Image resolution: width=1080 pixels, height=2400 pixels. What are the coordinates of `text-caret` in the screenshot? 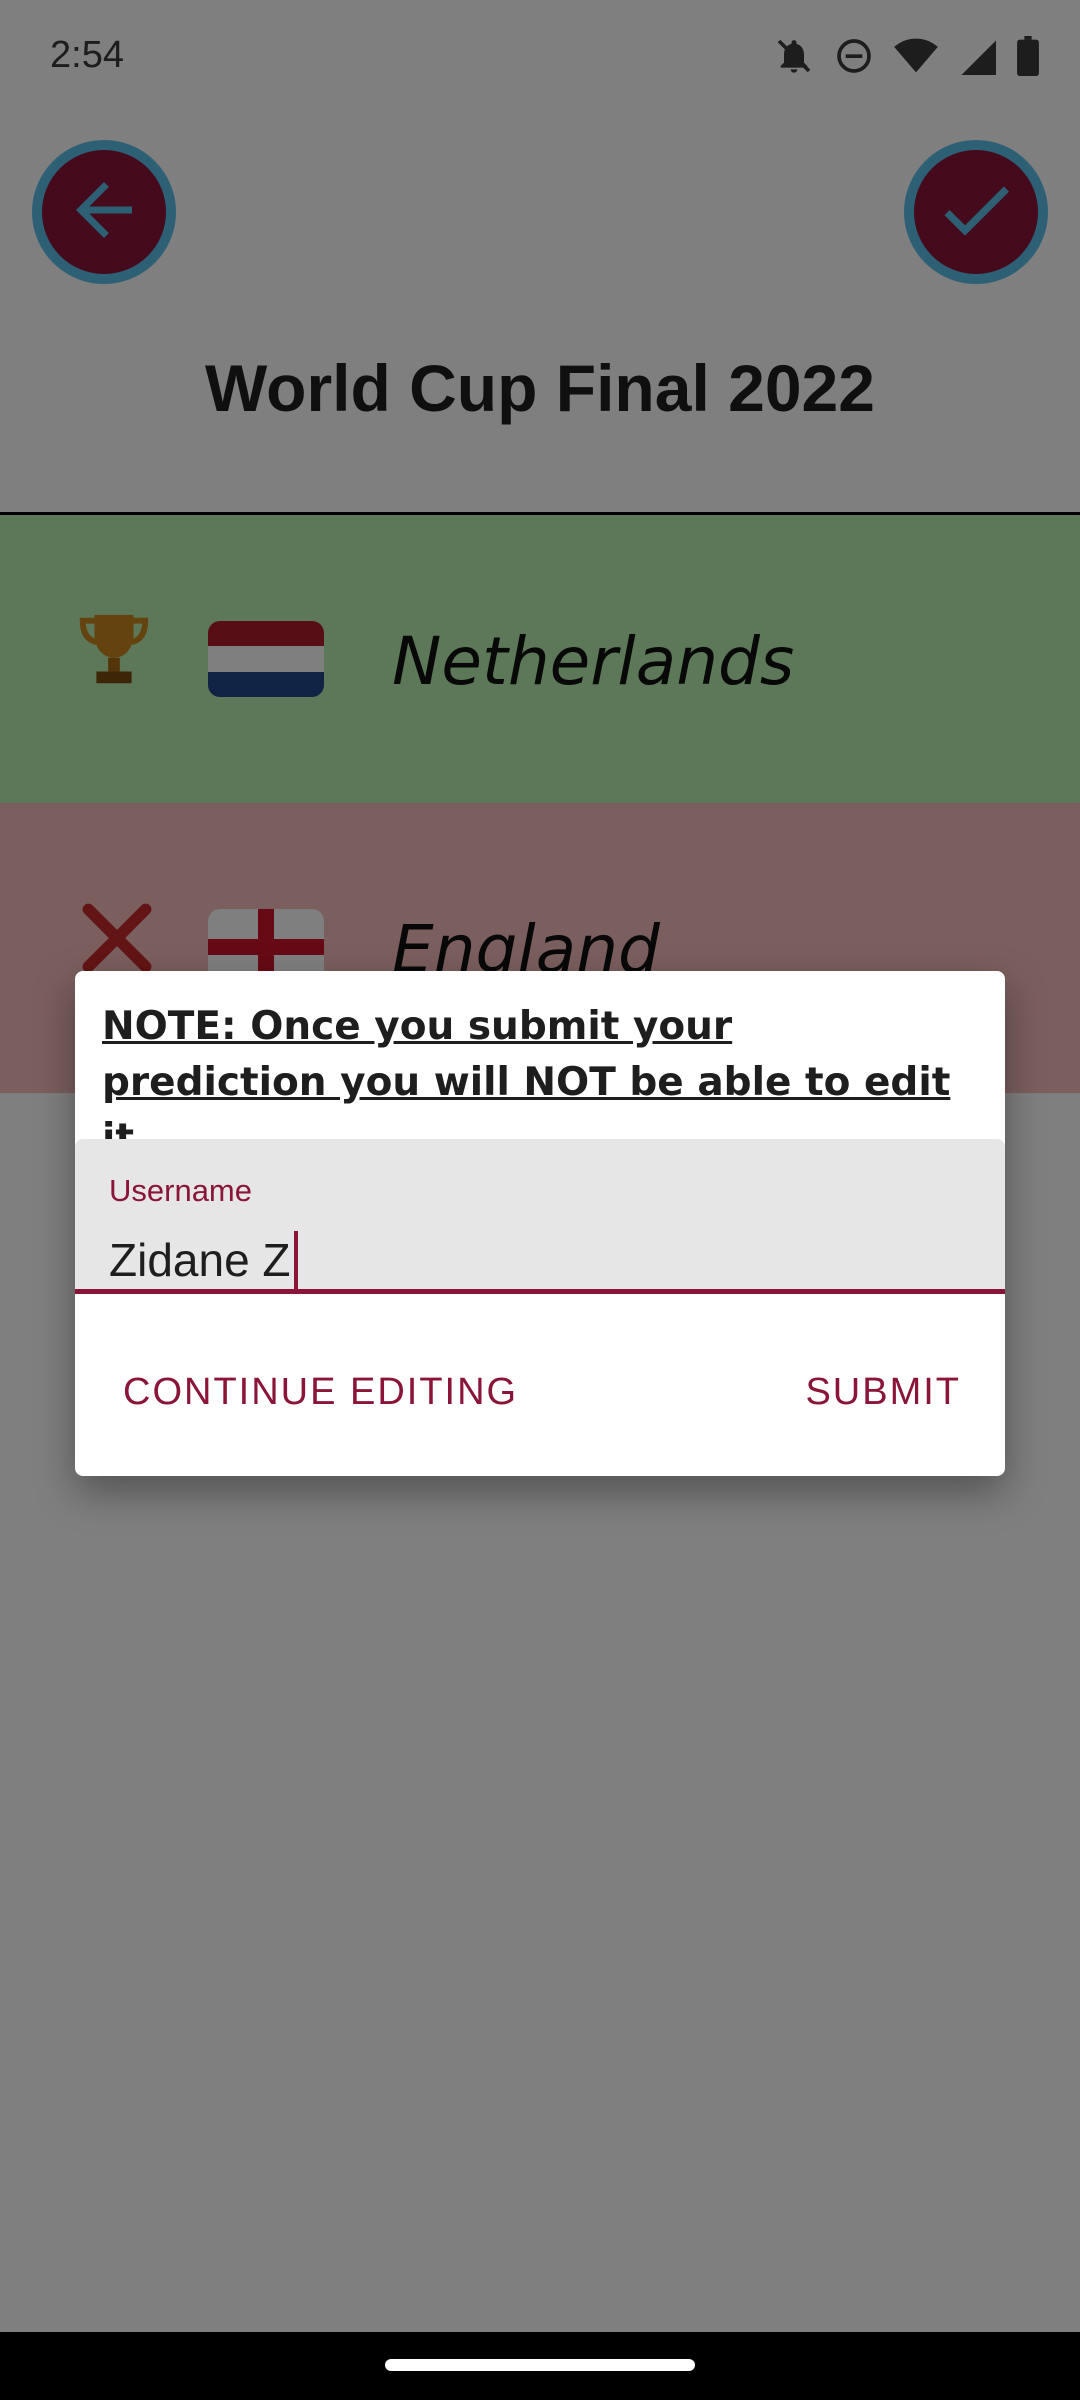 It's located at (295, 1260).